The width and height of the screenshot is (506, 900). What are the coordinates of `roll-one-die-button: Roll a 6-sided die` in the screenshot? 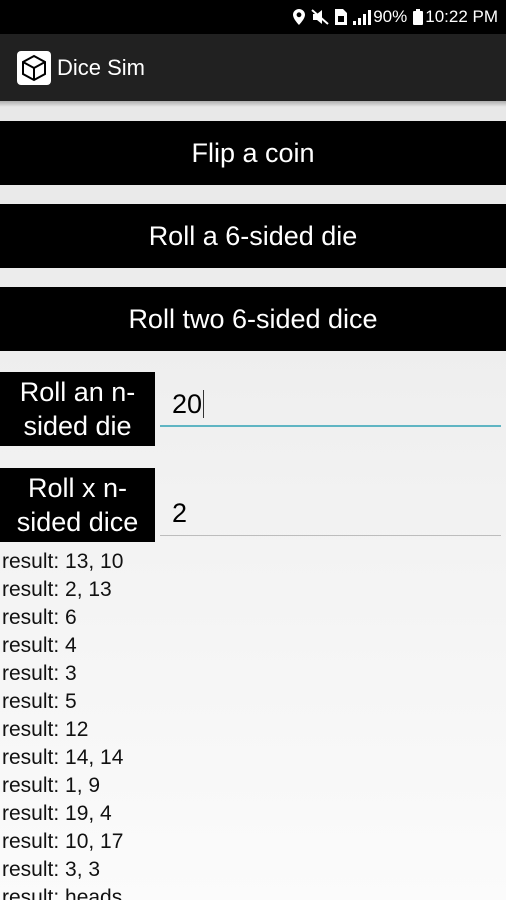 It's located at (253, 236).